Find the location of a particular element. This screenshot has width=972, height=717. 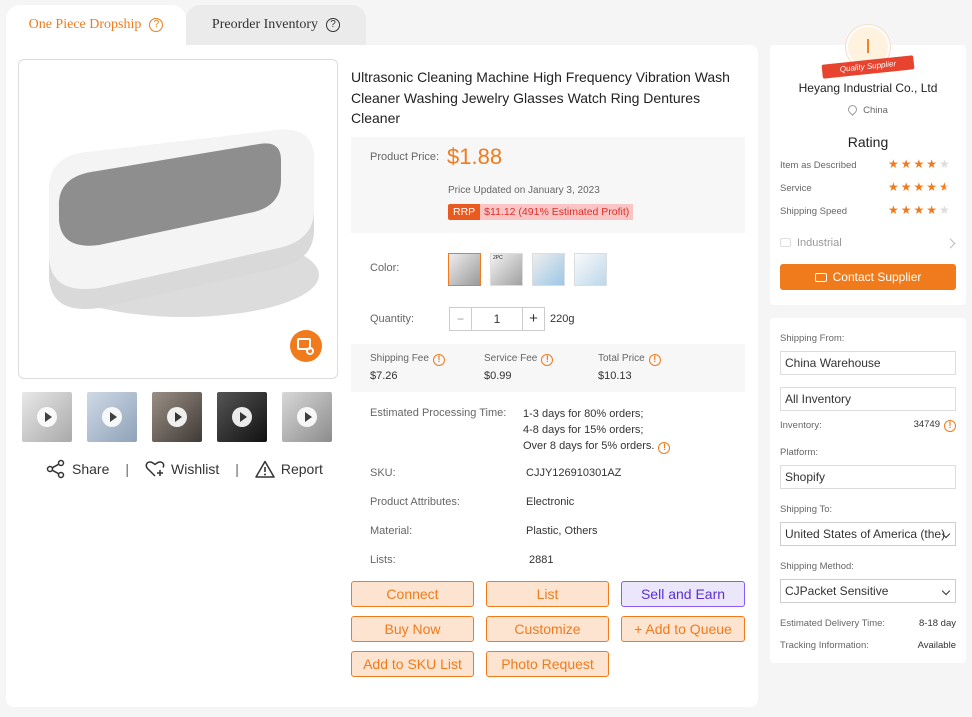

contact-supplier-button: Contact Supplier is located at coordinates (868, 277).